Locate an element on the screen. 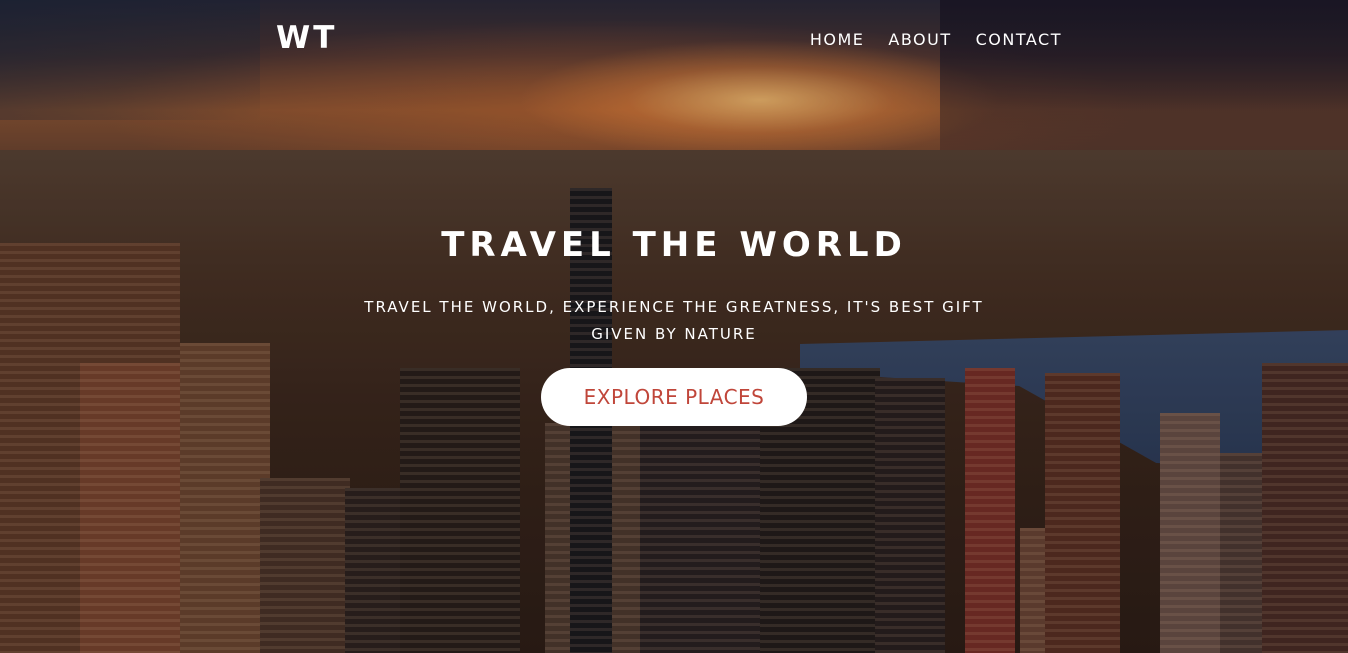  nav-link-contact: CONTACT is located at coordinates (1019, 40).